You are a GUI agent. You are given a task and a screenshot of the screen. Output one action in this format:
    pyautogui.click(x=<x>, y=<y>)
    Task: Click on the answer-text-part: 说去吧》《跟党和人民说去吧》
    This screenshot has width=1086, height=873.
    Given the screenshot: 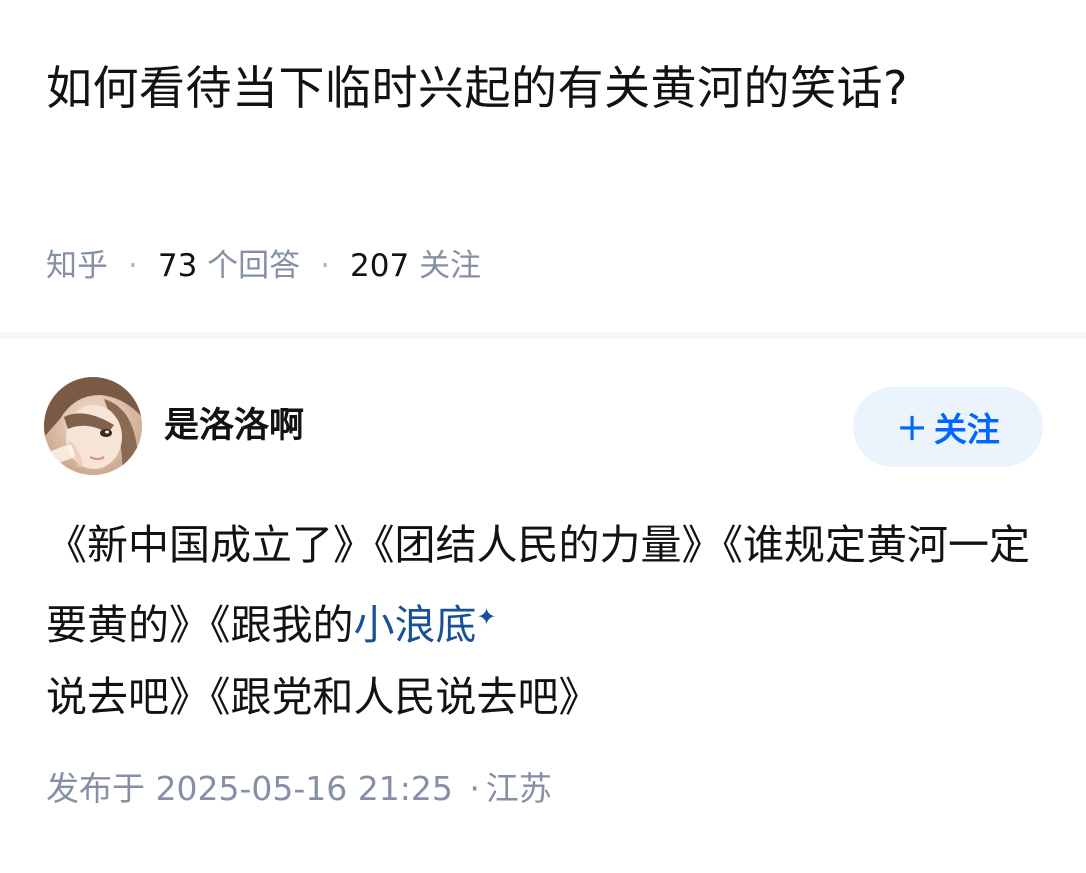 What is the action you would take?
    pyautogui.click(x=323, y=697)
    